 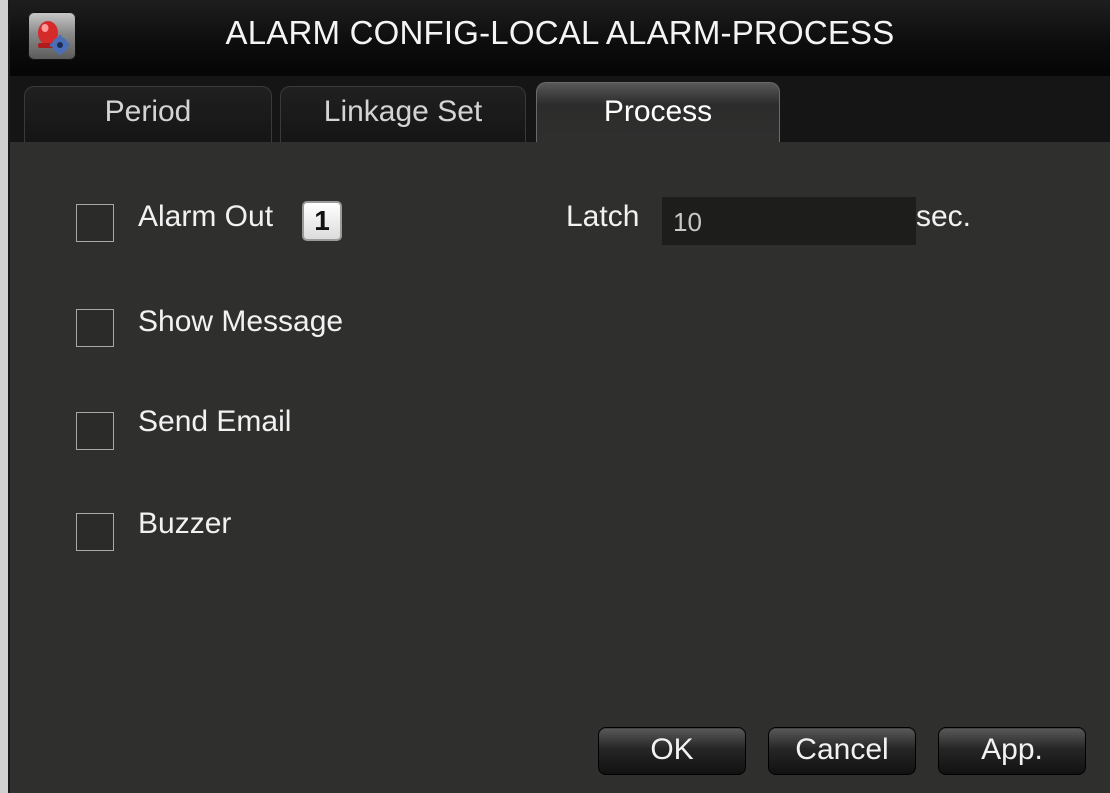 I want to click on send-email-checkbox, so click(x=95, y=431).